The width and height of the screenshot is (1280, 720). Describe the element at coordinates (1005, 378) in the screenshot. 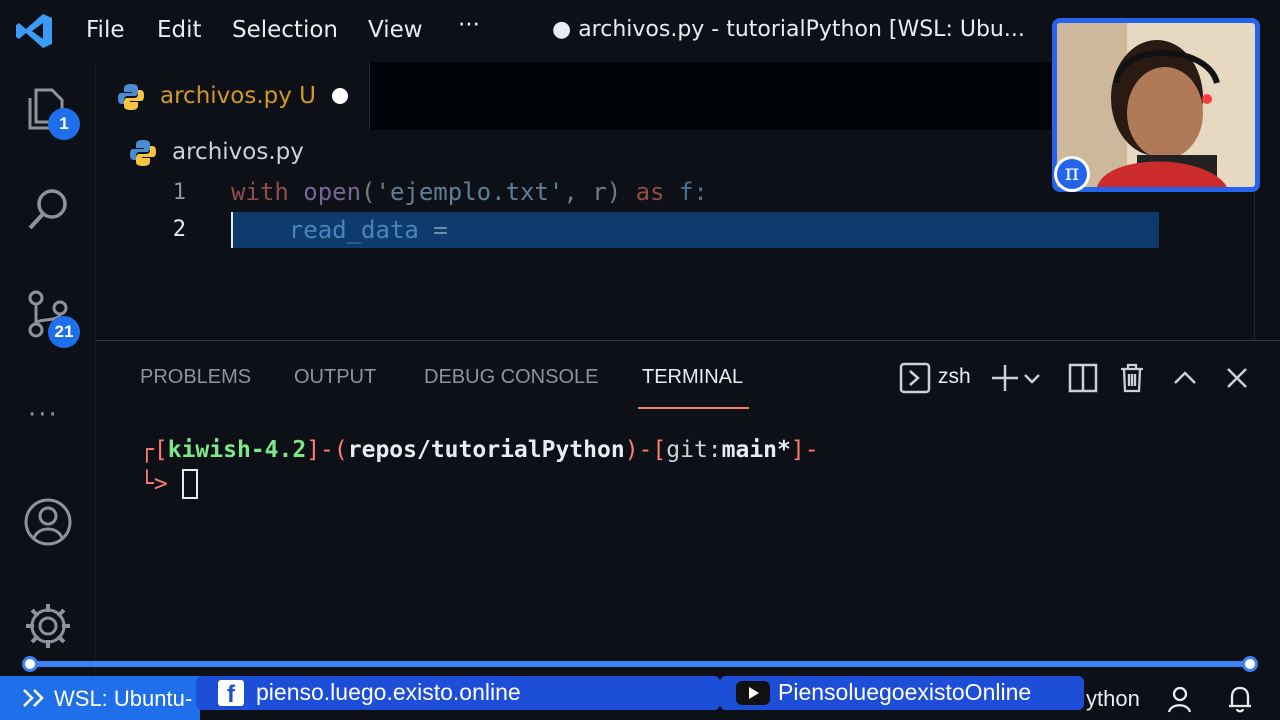

I see `new-terminal-icon` at that location.